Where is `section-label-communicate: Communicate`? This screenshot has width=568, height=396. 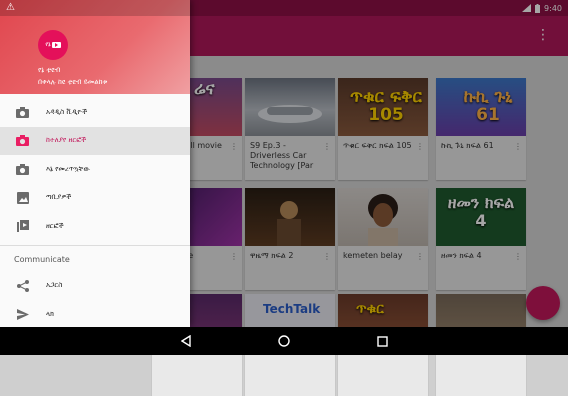 section-label-communicate: Communicate is located at coordinates (42, 259).